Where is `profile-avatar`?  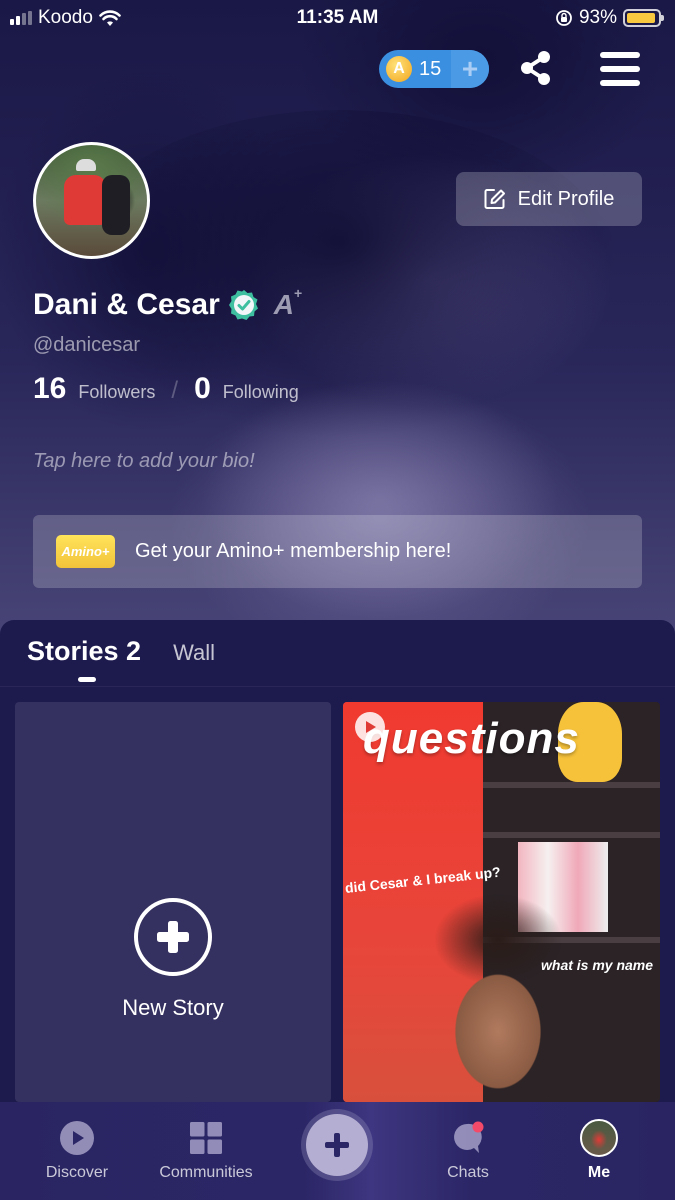 profile-avatar is located at coordinates (91, 200).